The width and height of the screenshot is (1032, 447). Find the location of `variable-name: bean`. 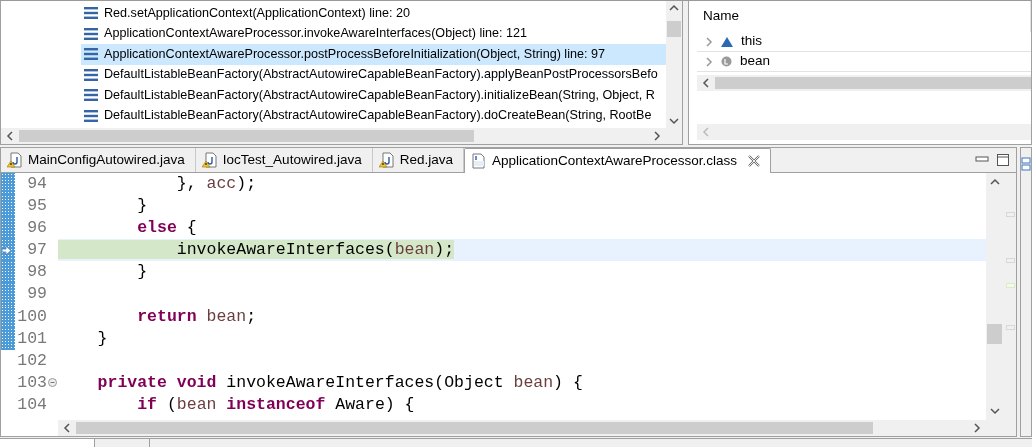

variable-name: bean is located at coordinates (755, 61).